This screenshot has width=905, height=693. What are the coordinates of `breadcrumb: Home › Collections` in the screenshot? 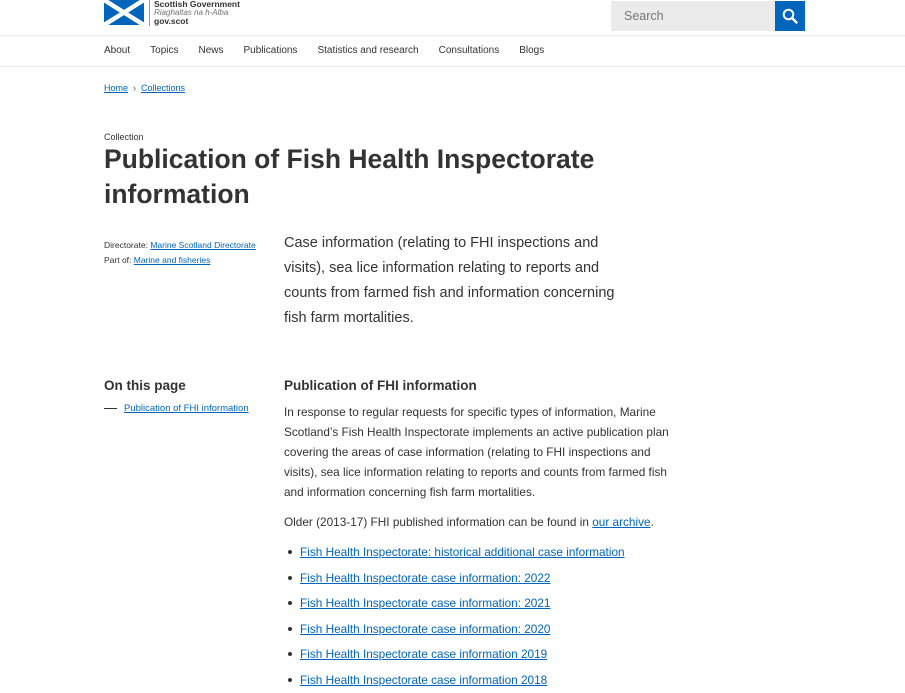 It's located at (144, 88).